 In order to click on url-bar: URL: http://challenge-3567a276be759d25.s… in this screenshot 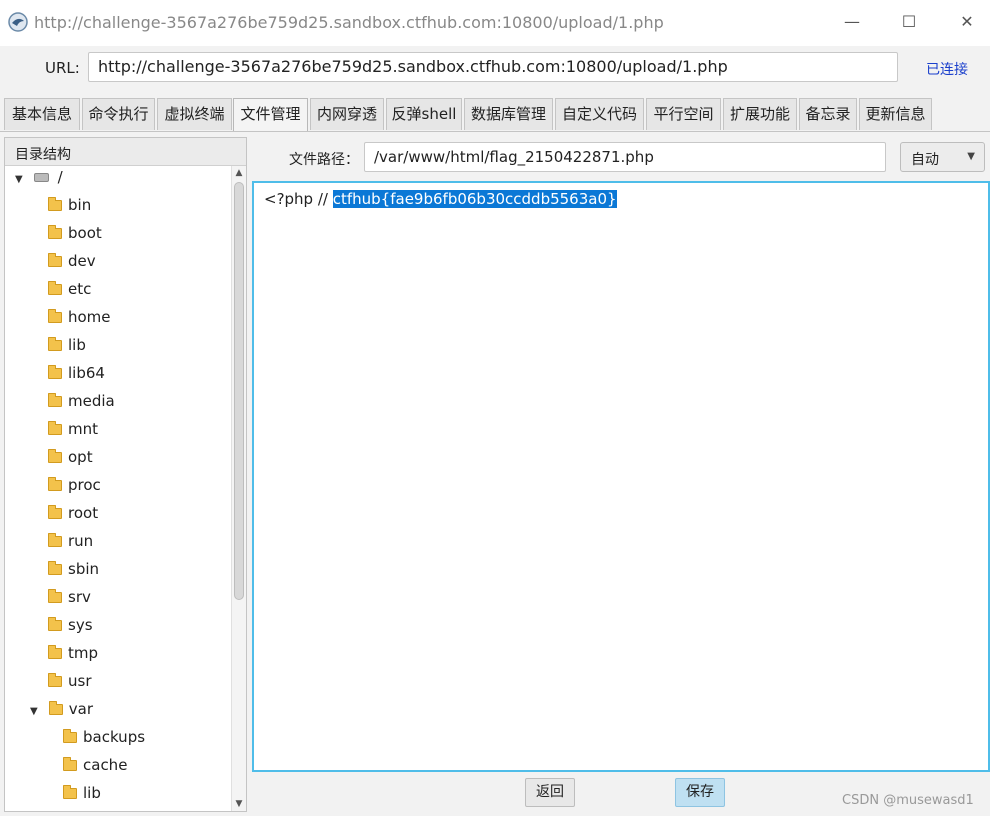, I will do `click(495, 70)`.